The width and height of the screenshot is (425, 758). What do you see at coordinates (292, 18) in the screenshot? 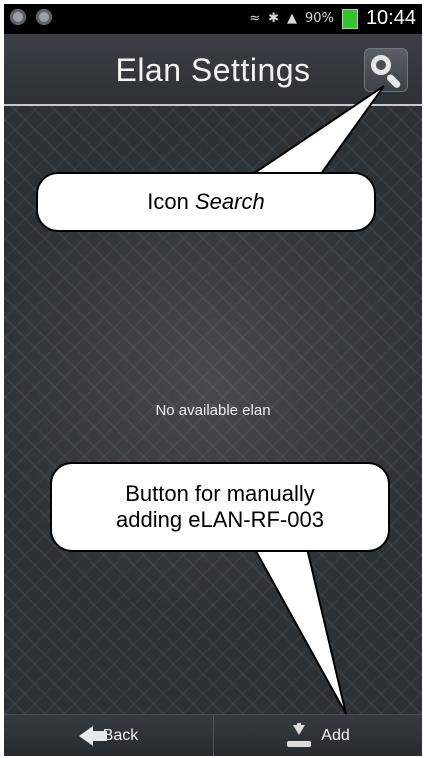
I see `signal-icon: ▲` at bounding box center [292, 18].